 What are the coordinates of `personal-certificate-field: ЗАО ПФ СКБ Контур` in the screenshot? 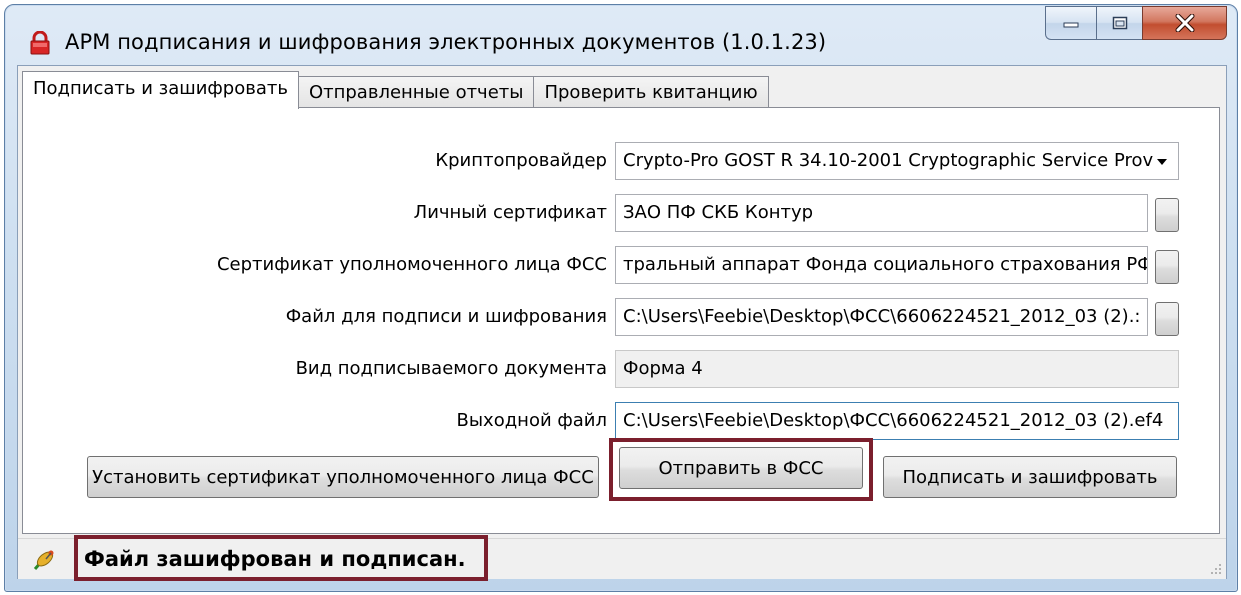 It's located at (881, 213).